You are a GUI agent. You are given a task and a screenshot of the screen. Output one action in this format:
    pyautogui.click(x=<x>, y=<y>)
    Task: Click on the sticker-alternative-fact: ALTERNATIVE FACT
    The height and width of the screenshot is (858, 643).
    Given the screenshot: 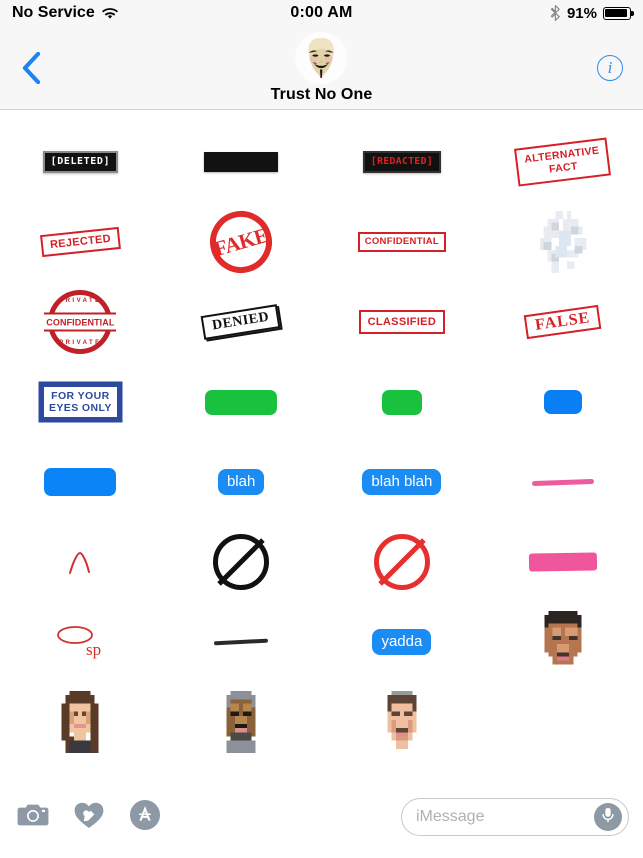 What is the action you would take?
    pyautogui.click(x=562, y=162)
    